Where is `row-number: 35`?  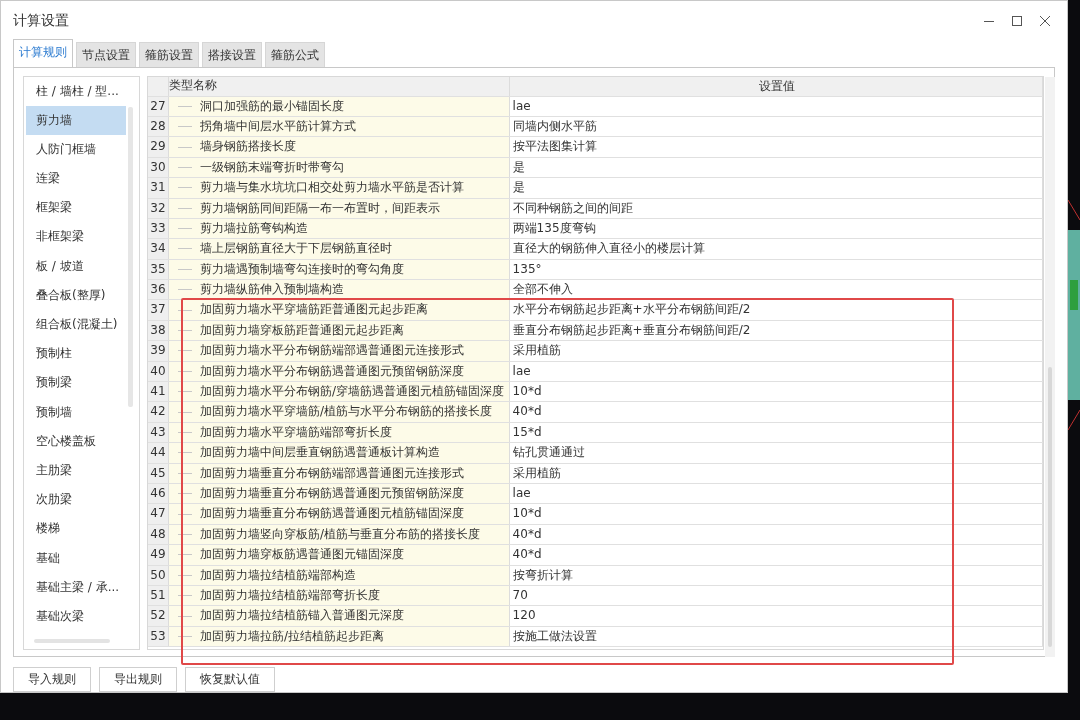
row-number: 35 is located at coordinates (158, 269).